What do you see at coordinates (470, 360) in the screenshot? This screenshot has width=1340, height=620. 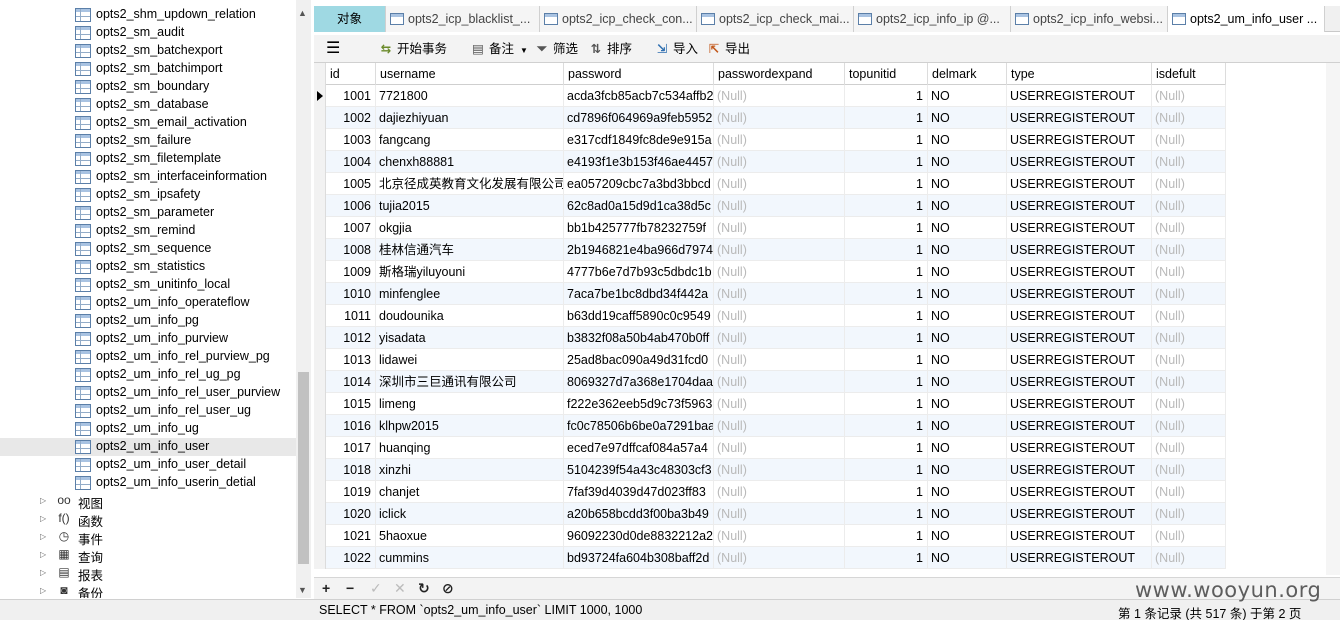 I see `cell-username: lidawei` at bounding box center [470, 360].